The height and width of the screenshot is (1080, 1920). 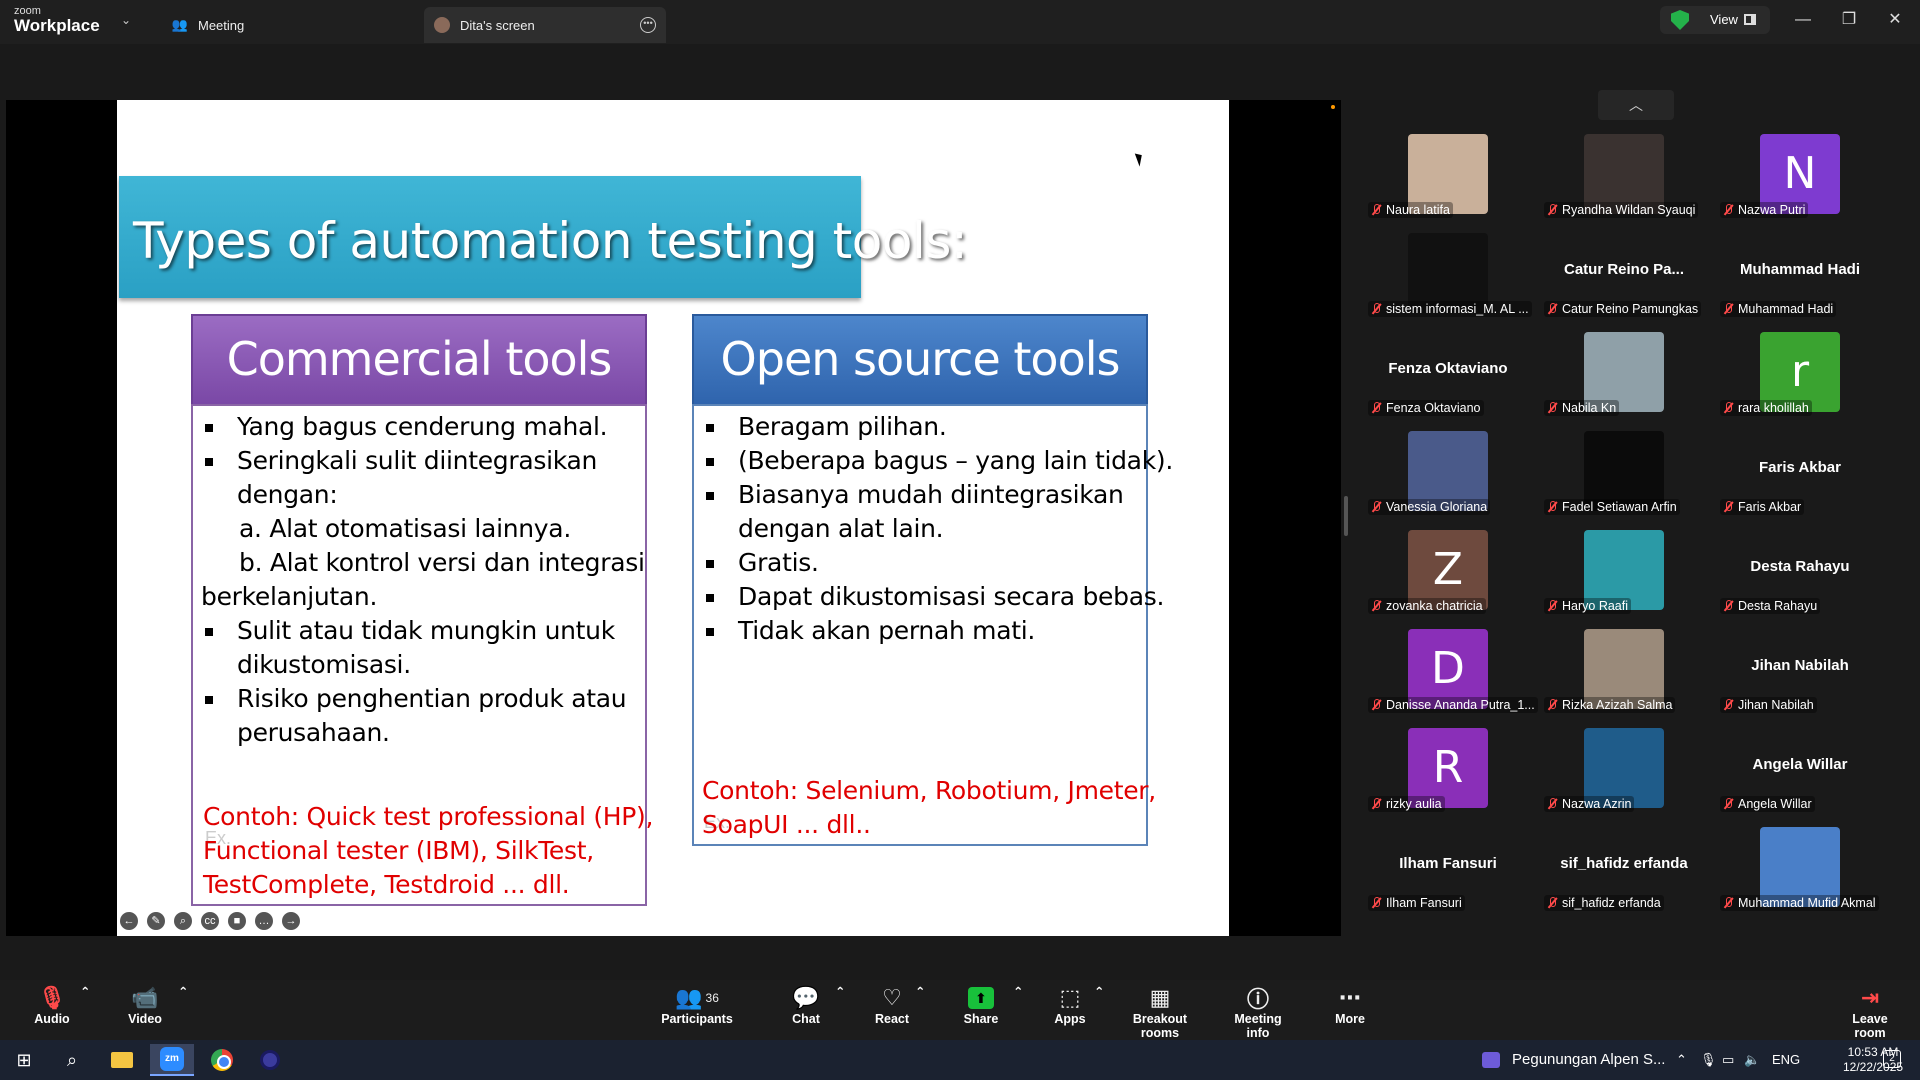 What do you see at coordinates (1624, 577) in the screenshot?
I see `participant-tile: Haryo Raafi` at bounding box center [1624, 577].